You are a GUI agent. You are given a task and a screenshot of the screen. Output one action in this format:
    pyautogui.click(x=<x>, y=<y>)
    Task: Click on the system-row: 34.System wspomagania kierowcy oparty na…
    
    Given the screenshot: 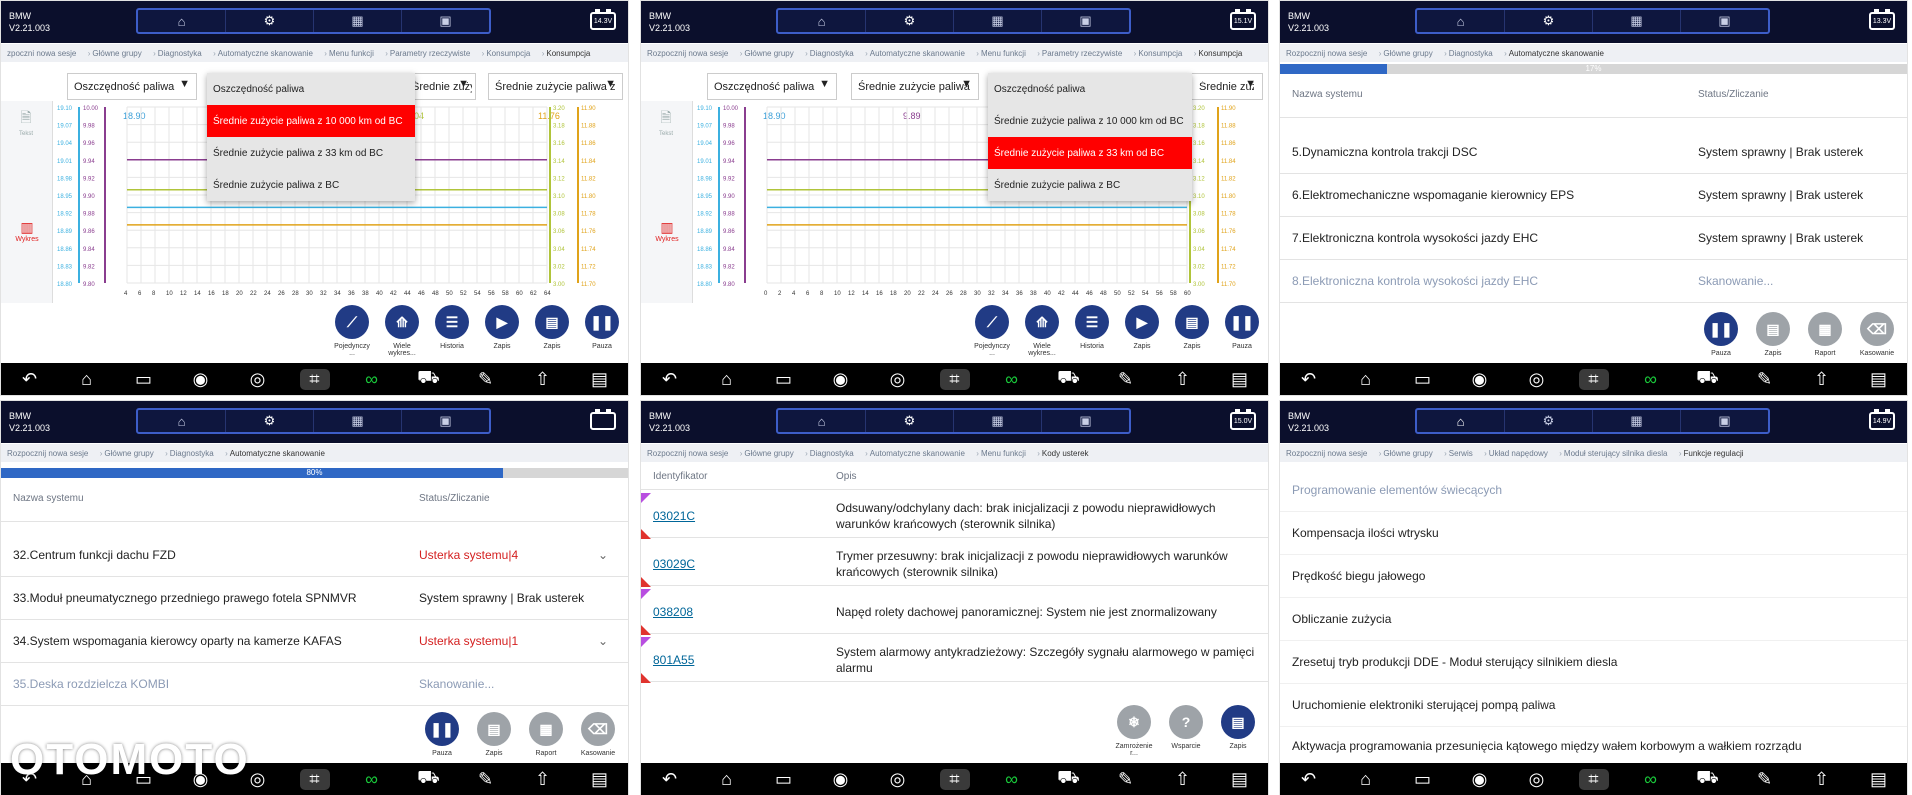 What is the action you would take?
    pyautogui.click(x=314, y=641)
    